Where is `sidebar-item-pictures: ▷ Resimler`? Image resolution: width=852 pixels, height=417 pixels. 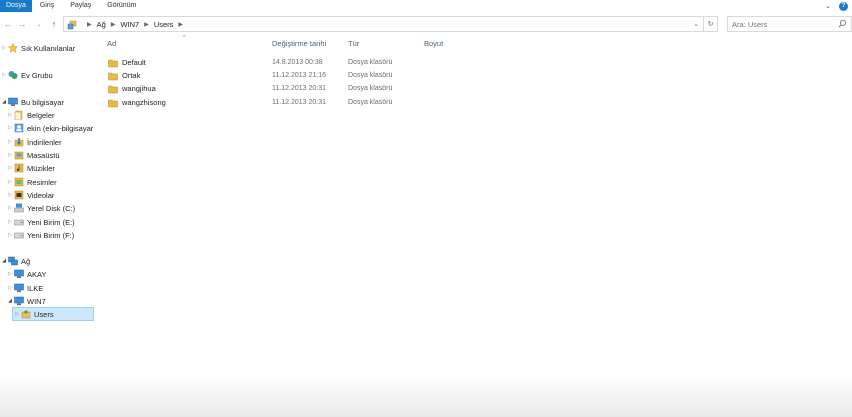
sidebar-item-pictures: ▷ Resimler is located at coordinates (31, 182).